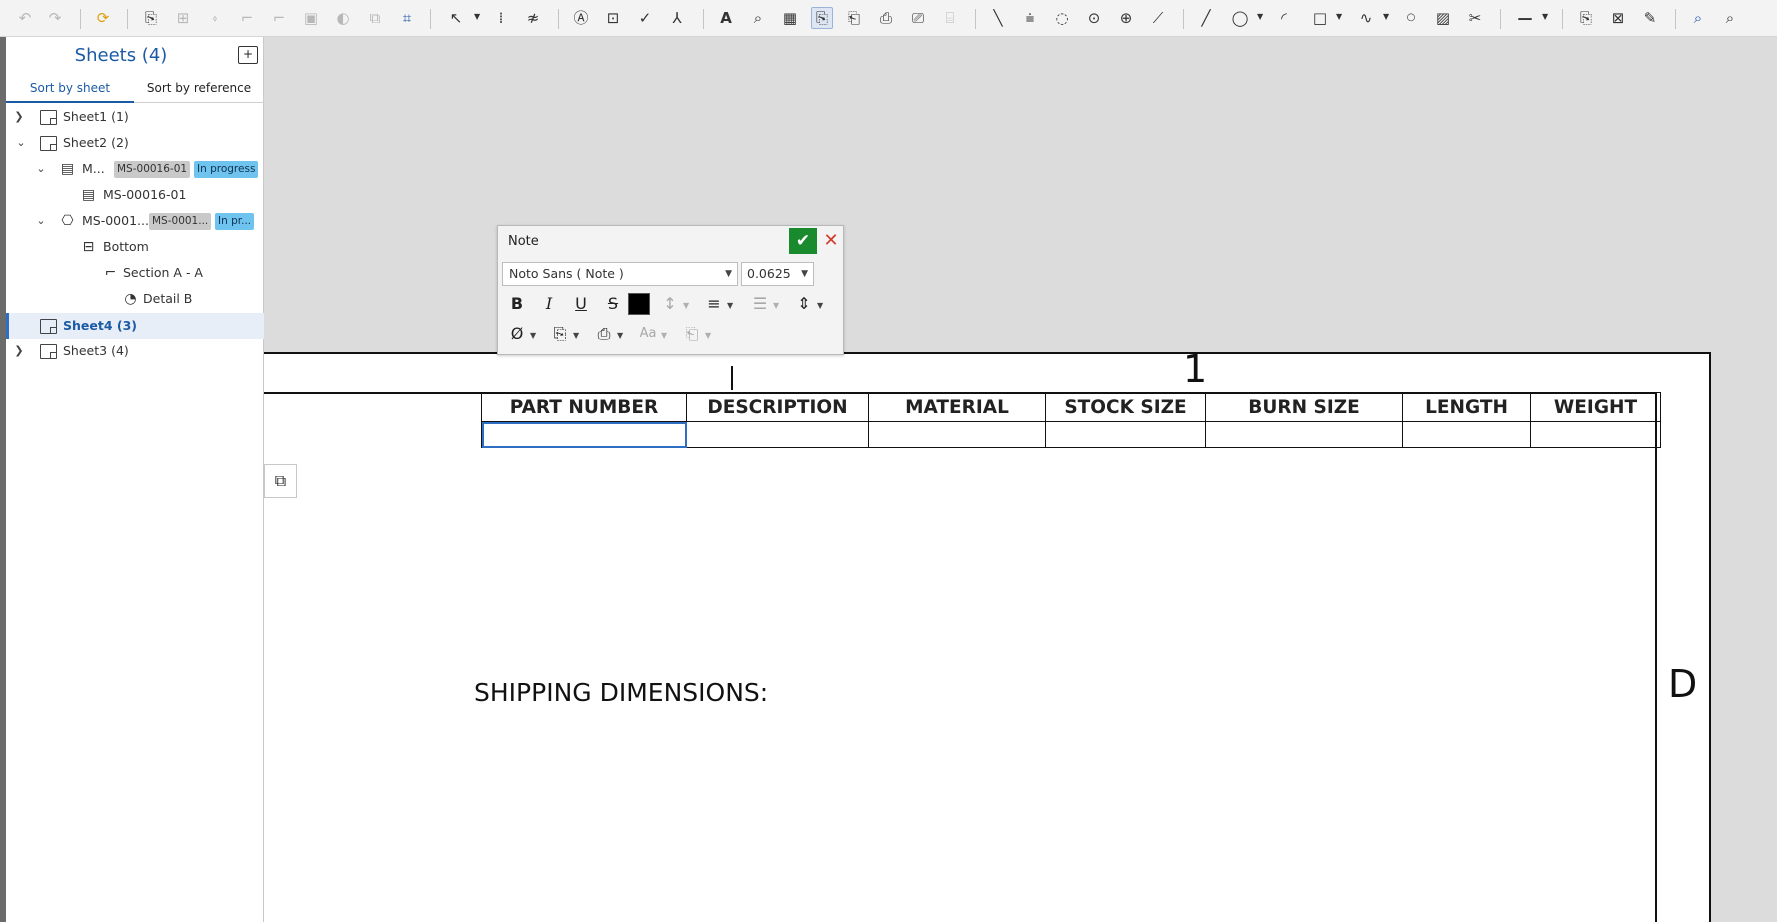 The height and width of the screenshot is (922, 1777). I want to click on insert-field-icon: ⎙, so click(604, 334).